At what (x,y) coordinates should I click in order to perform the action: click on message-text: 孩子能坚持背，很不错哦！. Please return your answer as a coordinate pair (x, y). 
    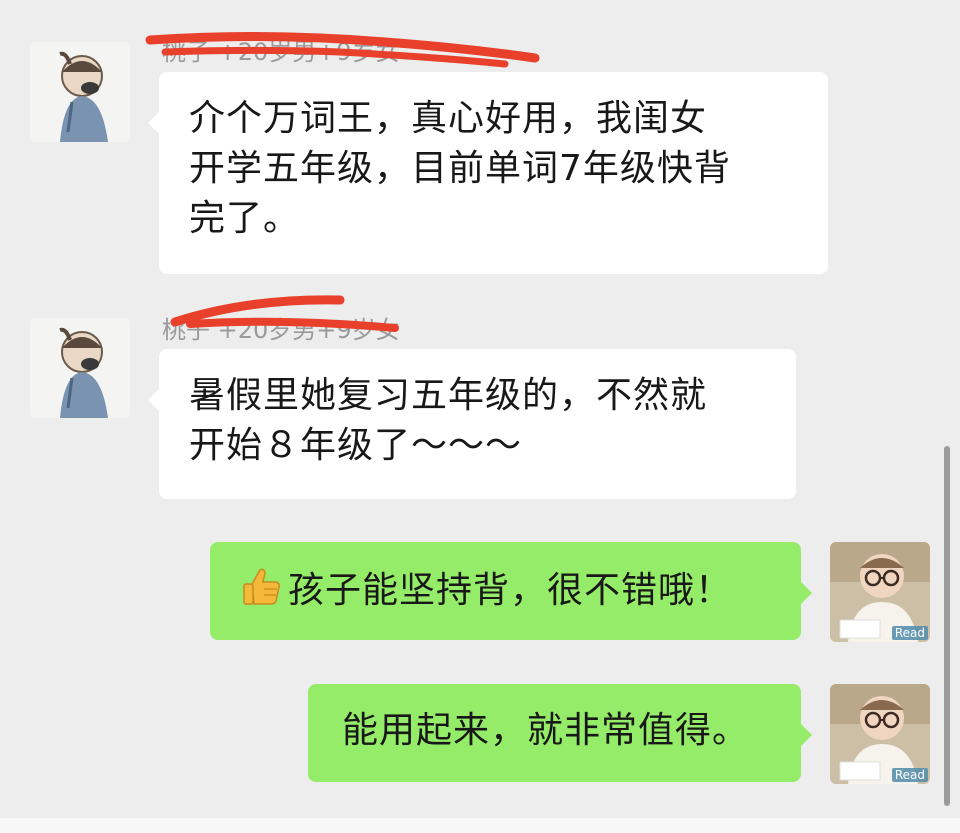
    Looking at the image, I should click on (510, 590).